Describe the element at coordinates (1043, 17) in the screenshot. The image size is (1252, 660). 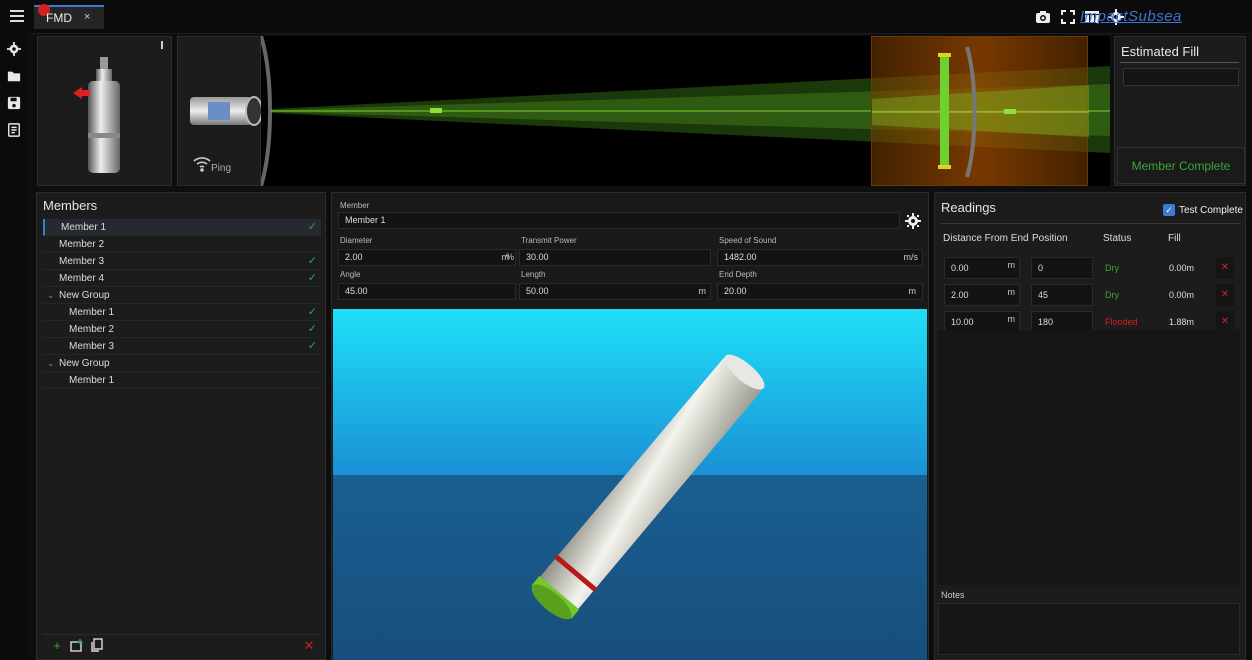
I see `camera-icon` at that location.